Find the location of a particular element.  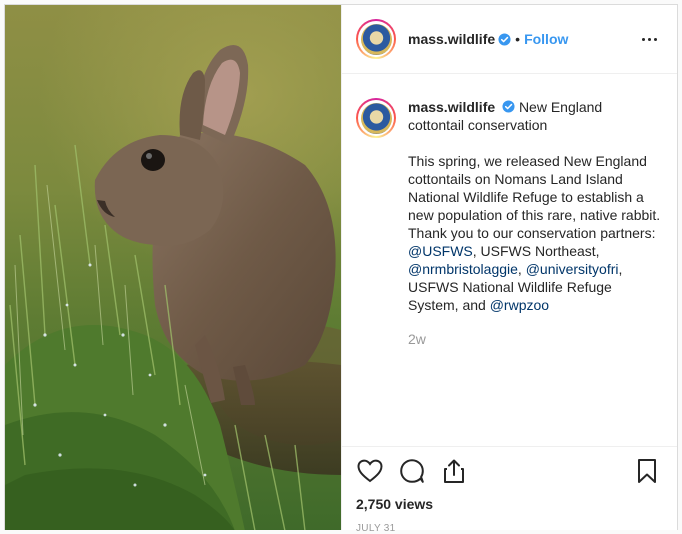

mention-link: @nrmbristolaggie is located at coordinates (463, 269).